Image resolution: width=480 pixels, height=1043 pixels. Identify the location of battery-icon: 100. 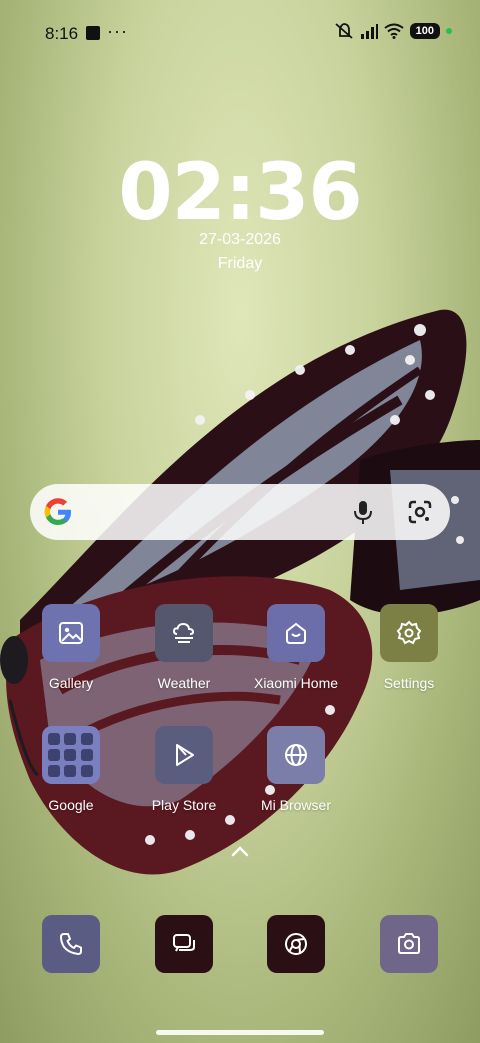
(424, 31).